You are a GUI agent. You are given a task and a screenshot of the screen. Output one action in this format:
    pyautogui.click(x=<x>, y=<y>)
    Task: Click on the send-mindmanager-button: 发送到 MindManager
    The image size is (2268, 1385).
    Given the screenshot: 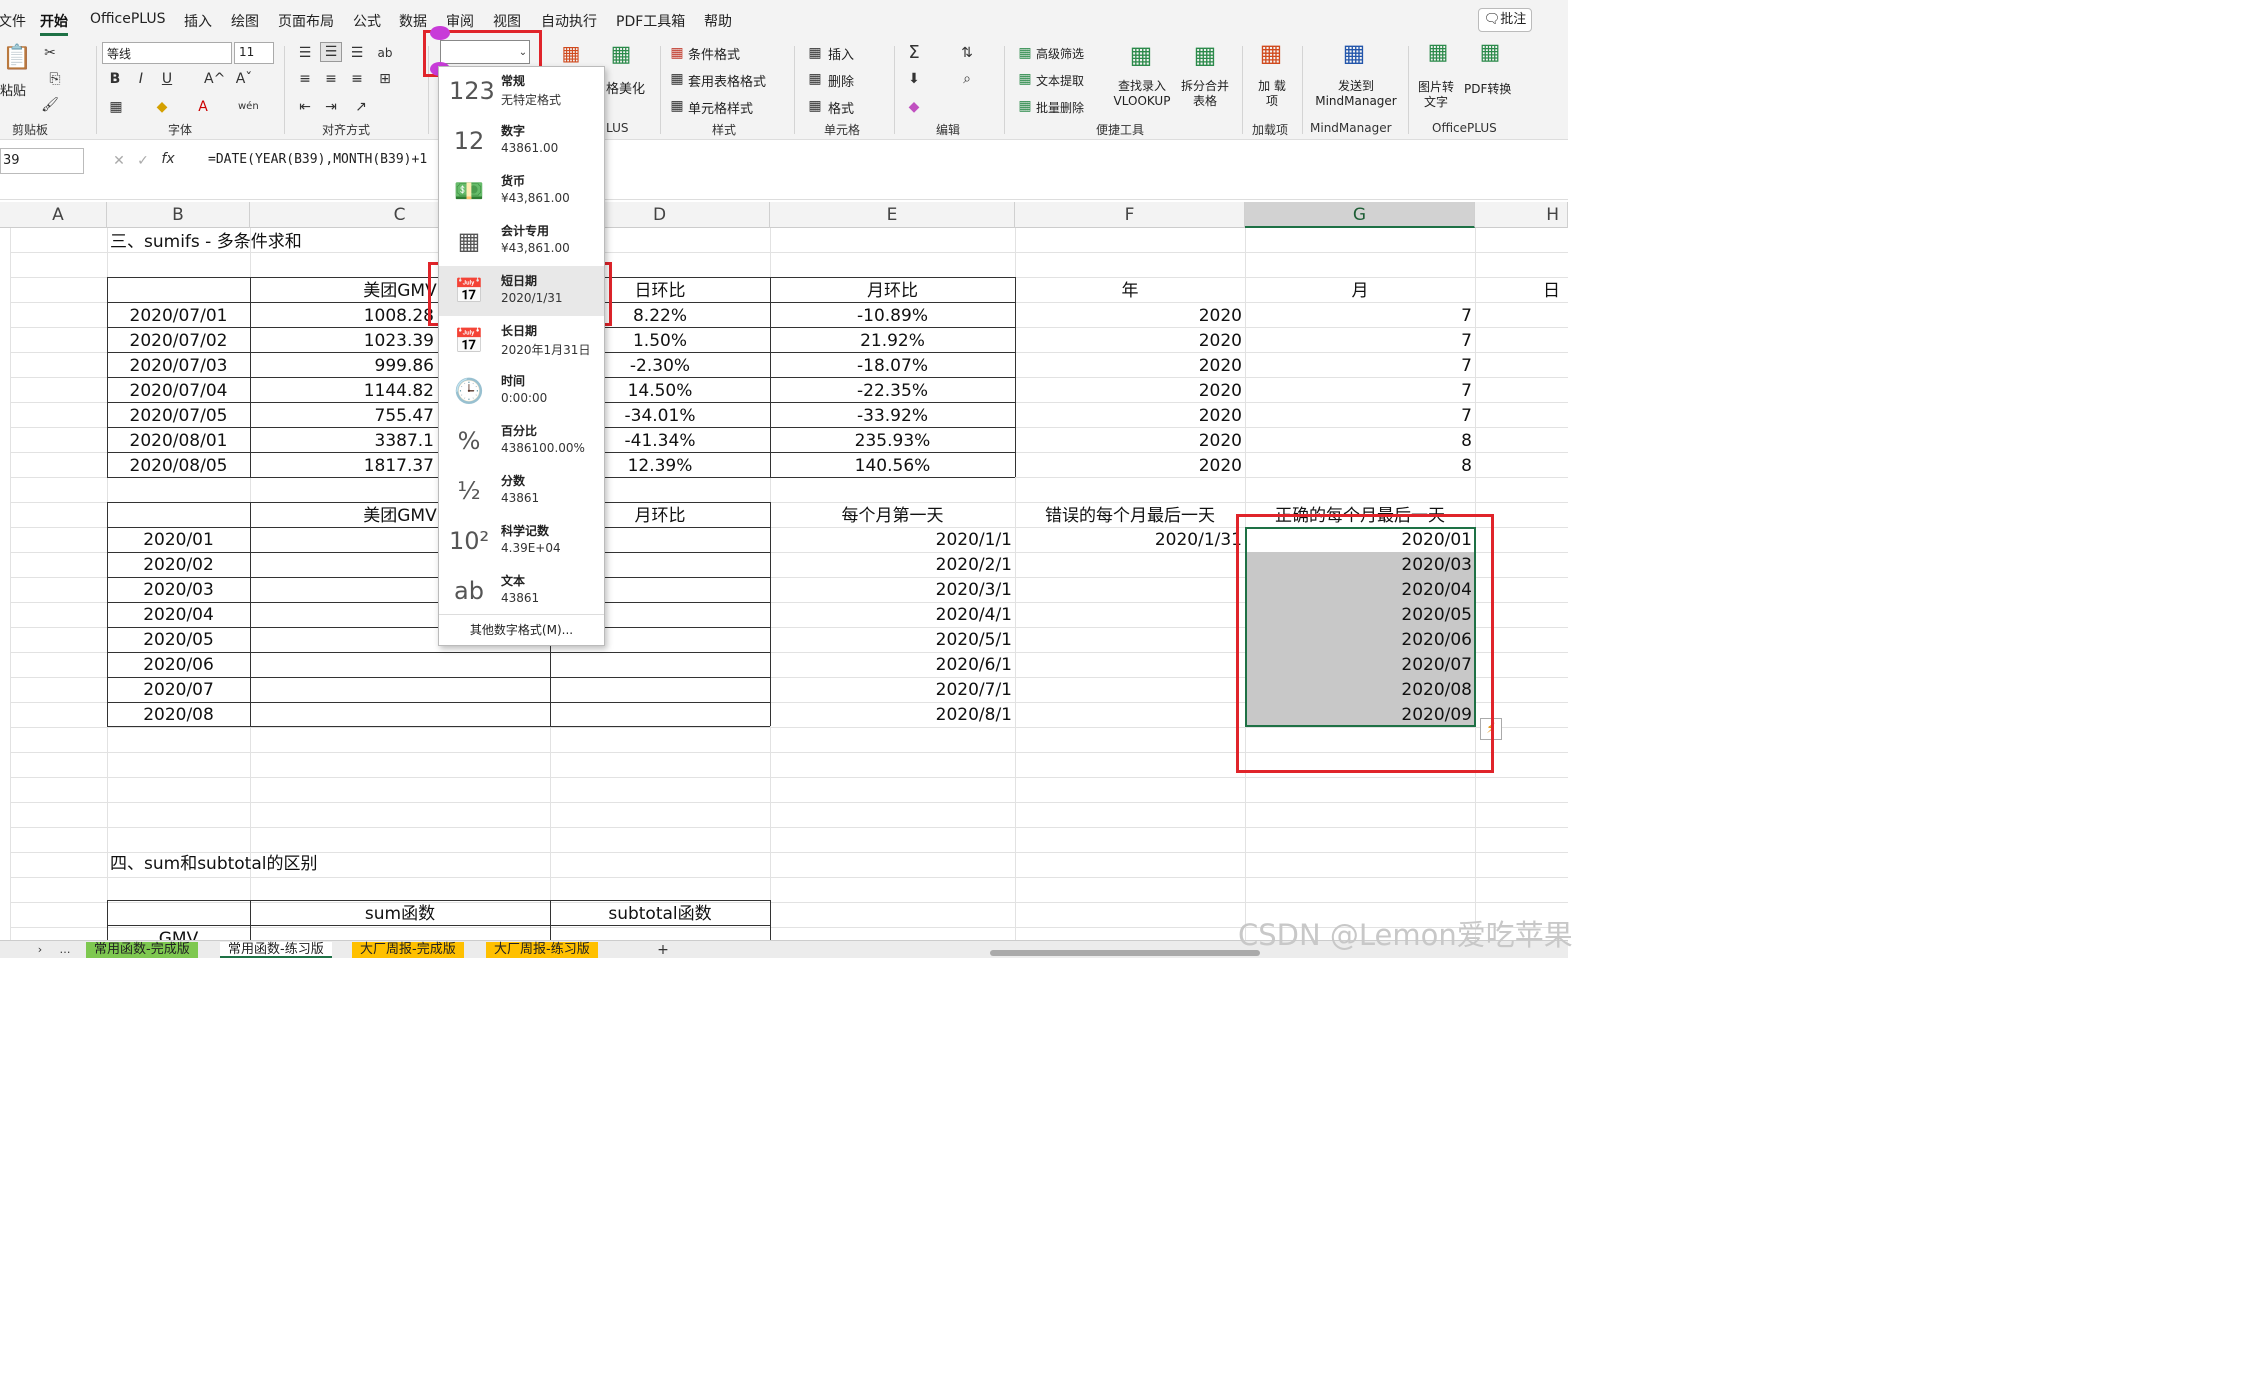 What is the action you would take?
    pyautogui.click(x=1356, y=94)
    